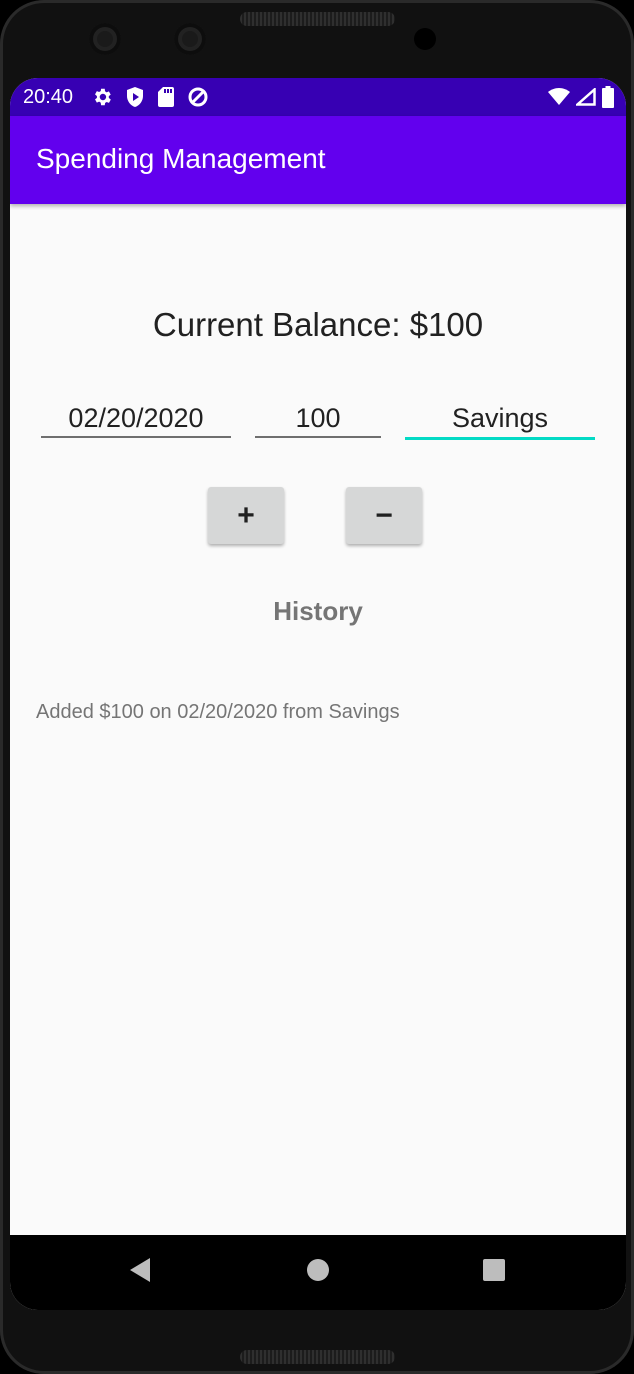 Image resolution: width=634 pixels, height=1374 pixels. Describe the element at coordinates (608, 97) in the screenshot. I see `battery-icon` at that location.